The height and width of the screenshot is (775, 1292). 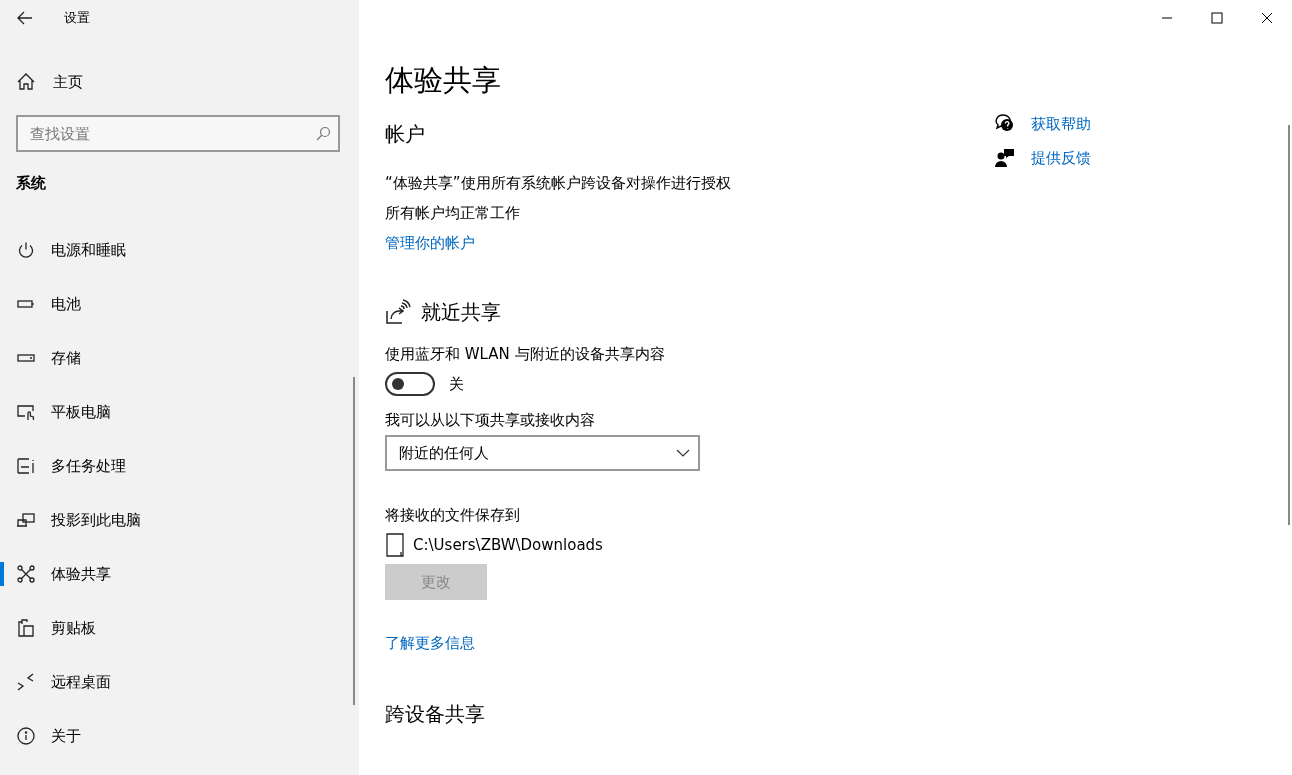 What do you see at coordinates (1267, 18) in the screenshot?
I see `close-icon` at bounding box center [1267, 18].